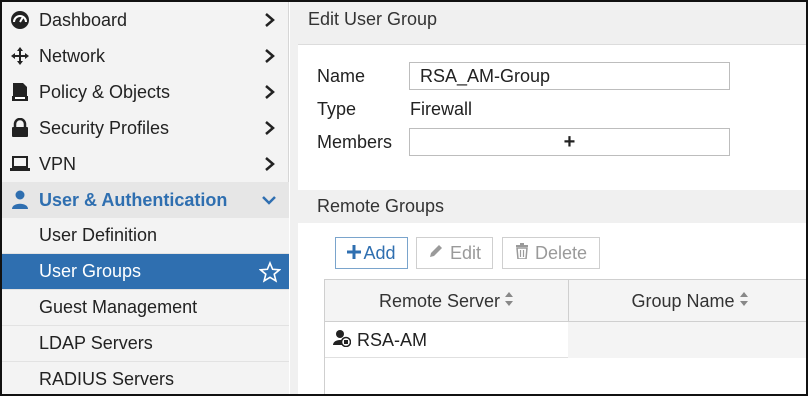  Describe the element at coordinates (561, 252) in the screenshot. I see `delete-button-label: Delete` at that location.